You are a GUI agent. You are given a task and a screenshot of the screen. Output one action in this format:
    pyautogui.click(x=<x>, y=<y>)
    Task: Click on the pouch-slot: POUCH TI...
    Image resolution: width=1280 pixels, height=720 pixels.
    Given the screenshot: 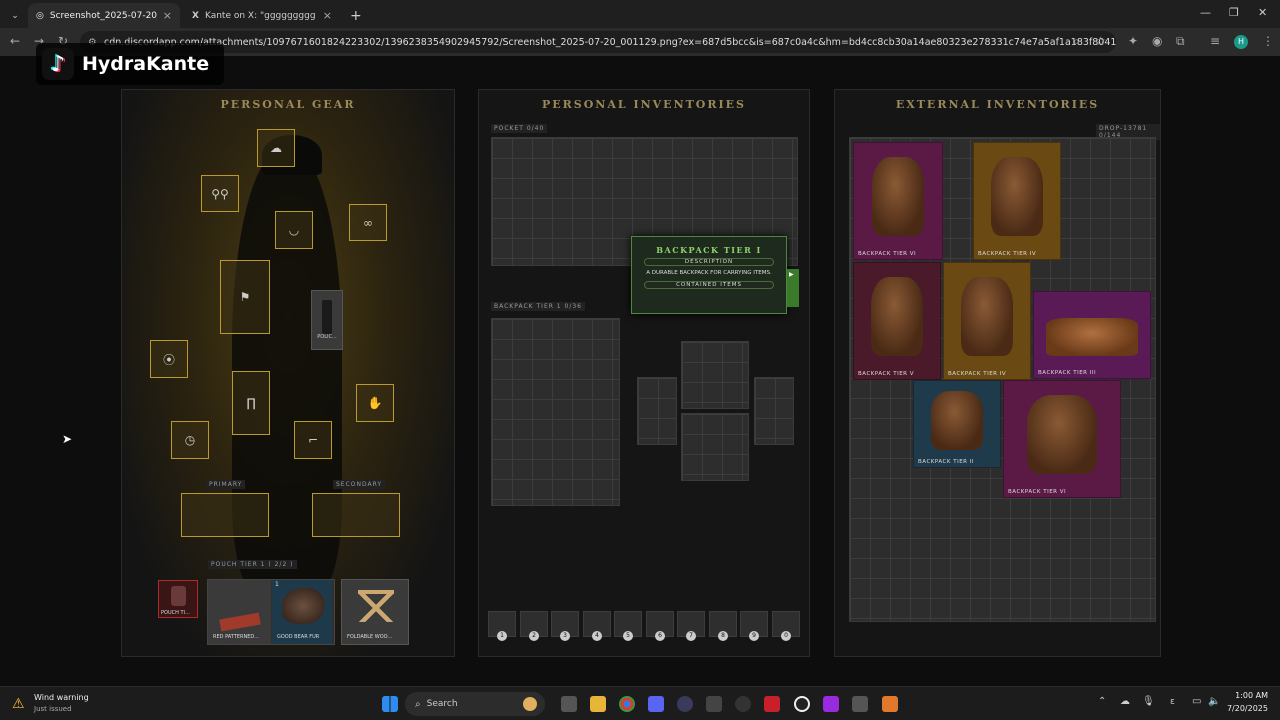 What is the action you would take?
    pyautogui.click(x=178, y=599)
    